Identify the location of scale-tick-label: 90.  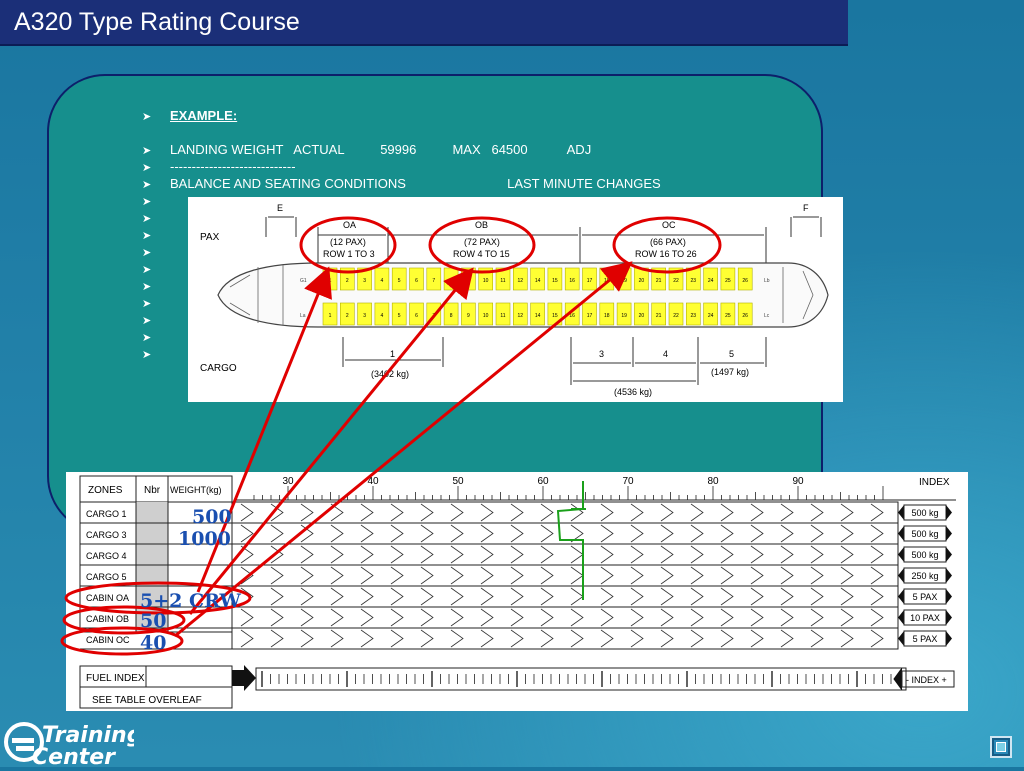
(798, 481).